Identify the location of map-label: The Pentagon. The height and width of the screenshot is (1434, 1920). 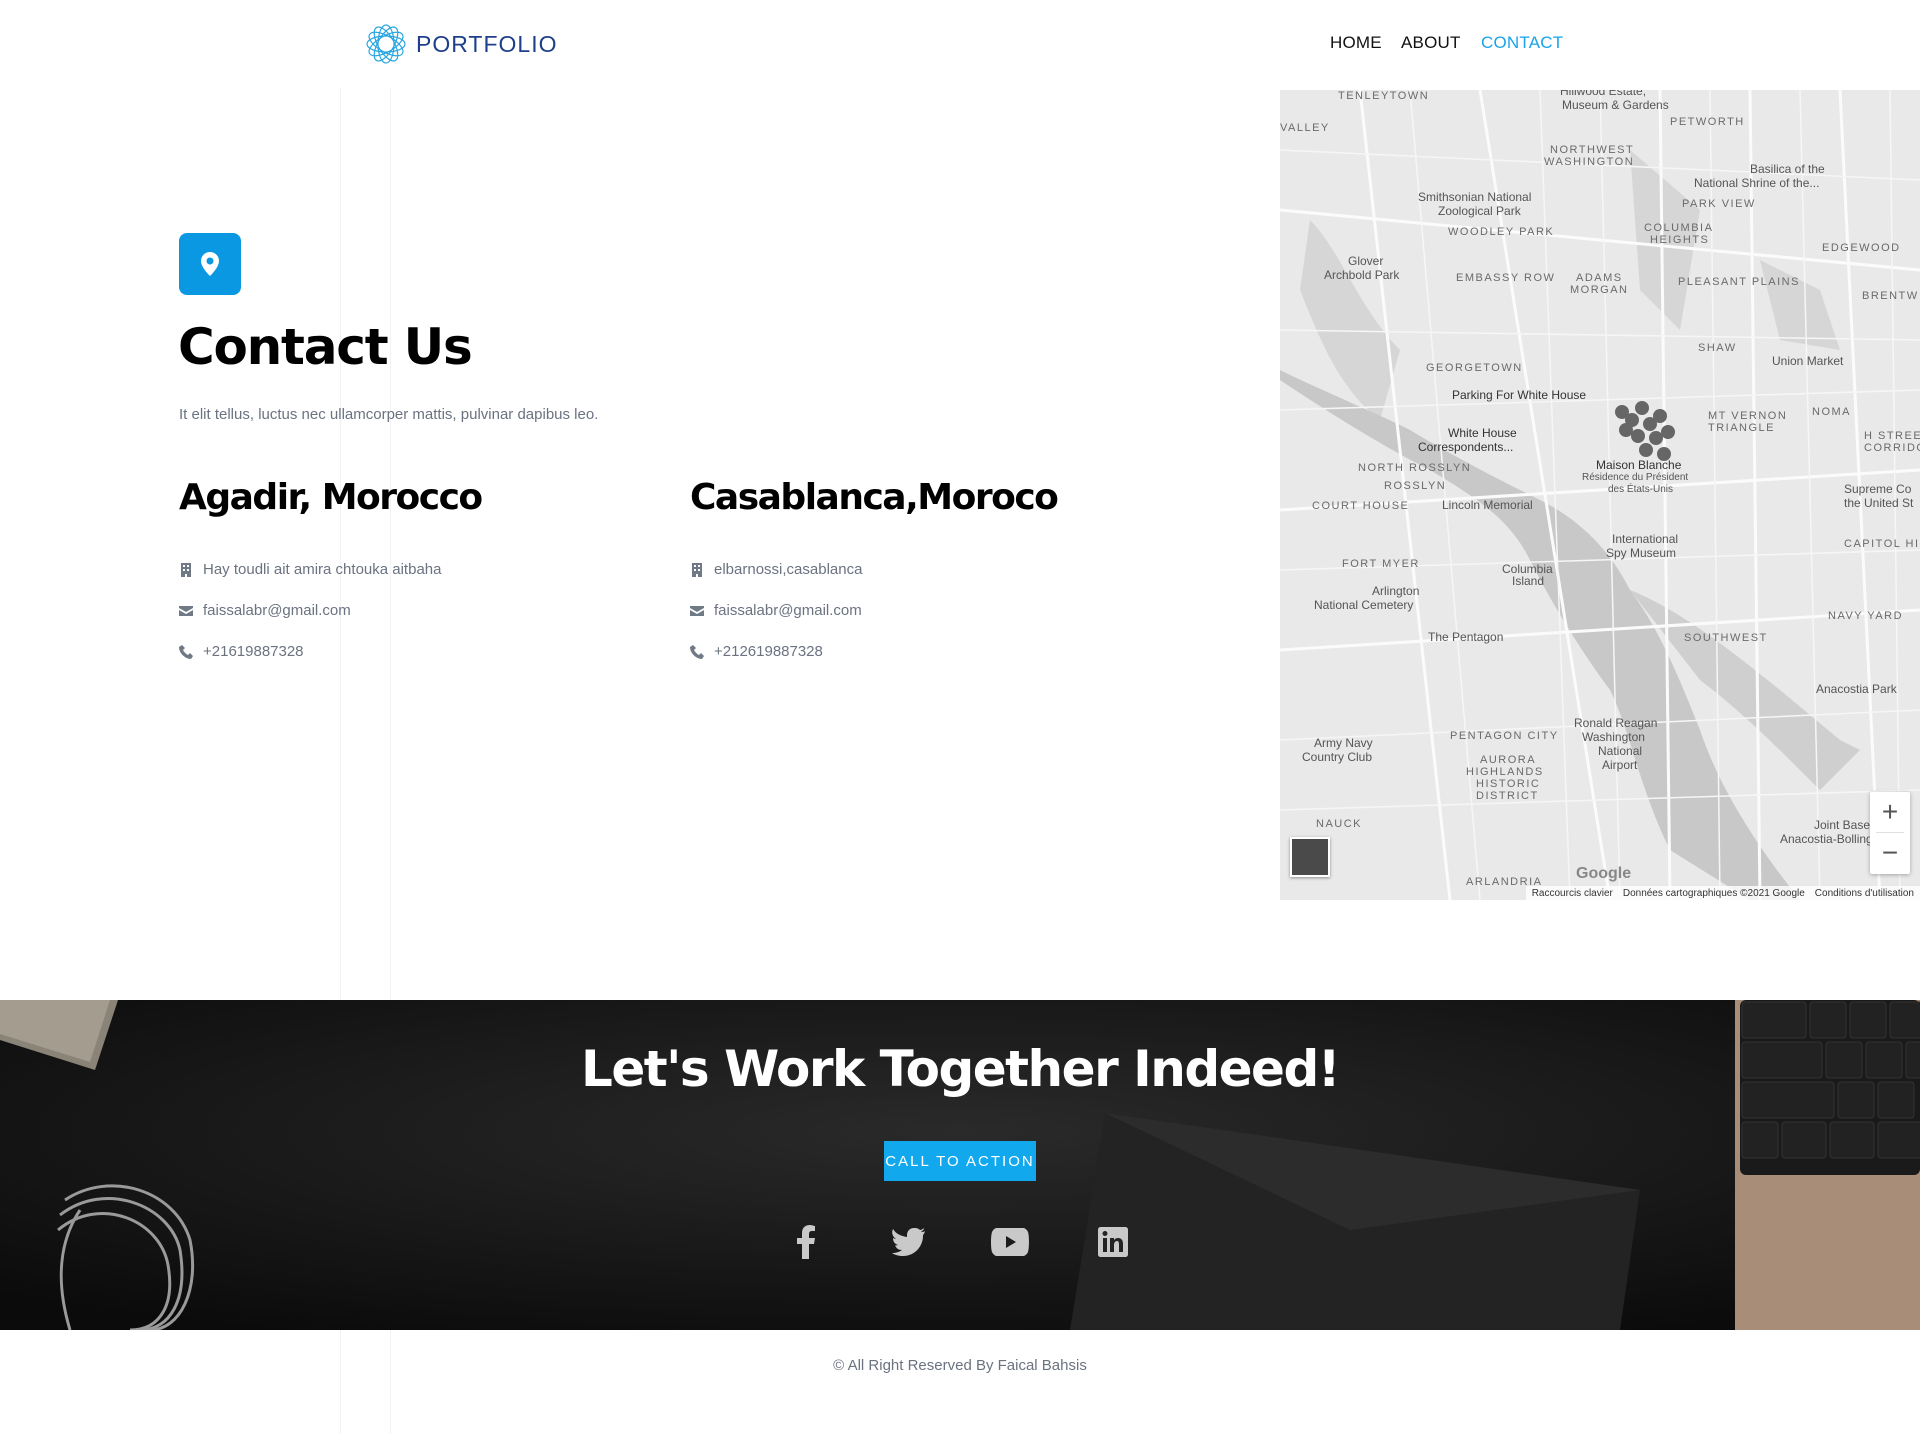
(1466, 637).